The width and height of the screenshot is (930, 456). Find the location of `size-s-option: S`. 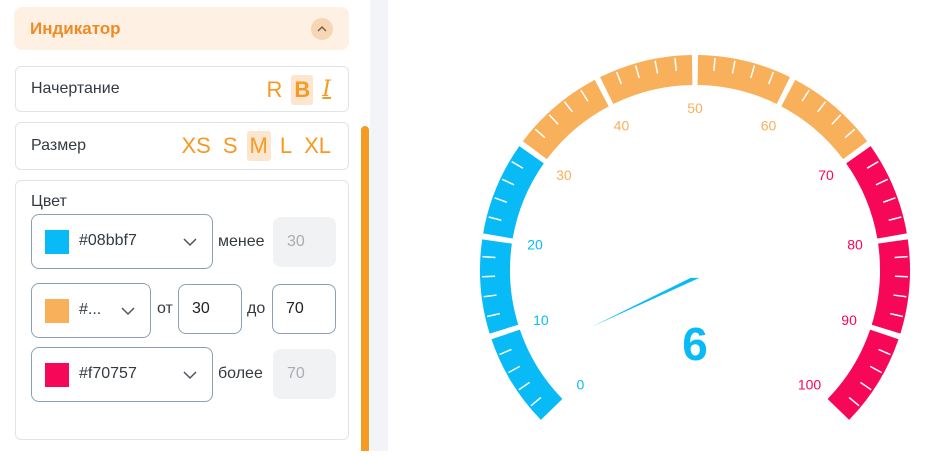

size-s-option: S is located at coordinates (230, 146).